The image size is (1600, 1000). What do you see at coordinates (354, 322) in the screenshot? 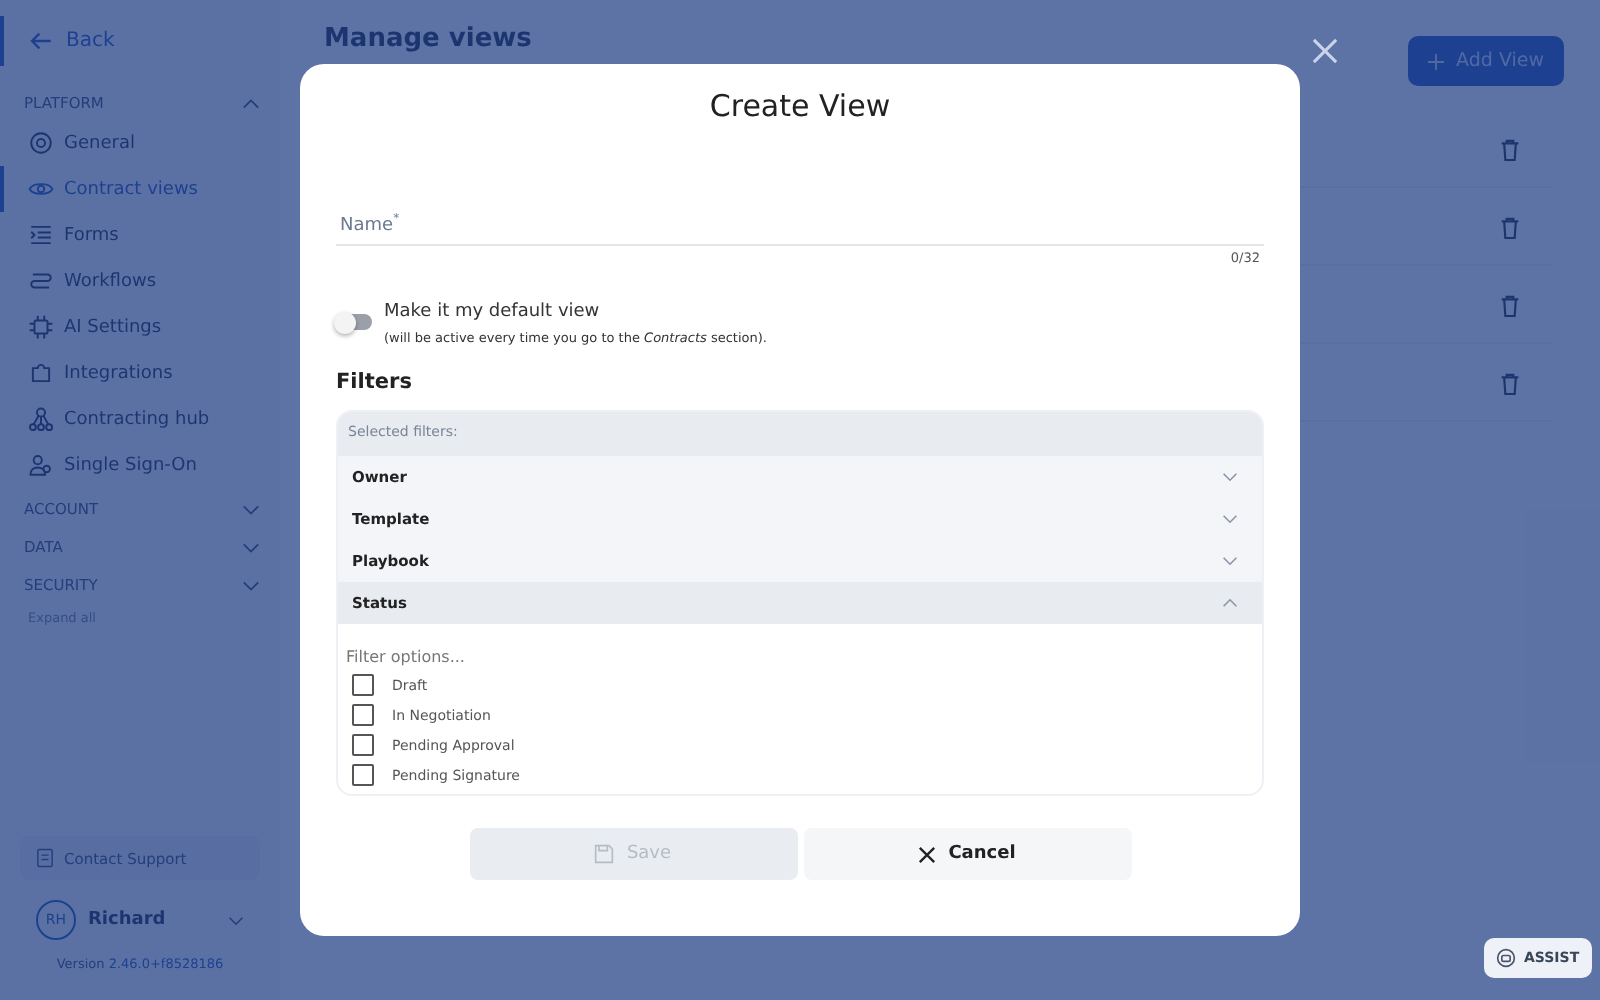
I see `default-view-toggle` at bounding box center [354, 322].